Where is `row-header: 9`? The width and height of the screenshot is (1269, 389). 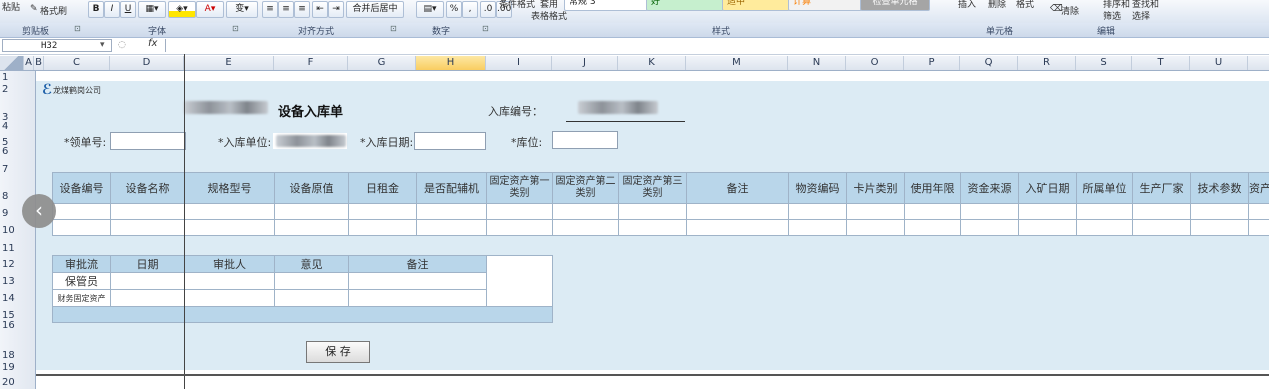 row-header: 9 is located at coordinates (5, 213).